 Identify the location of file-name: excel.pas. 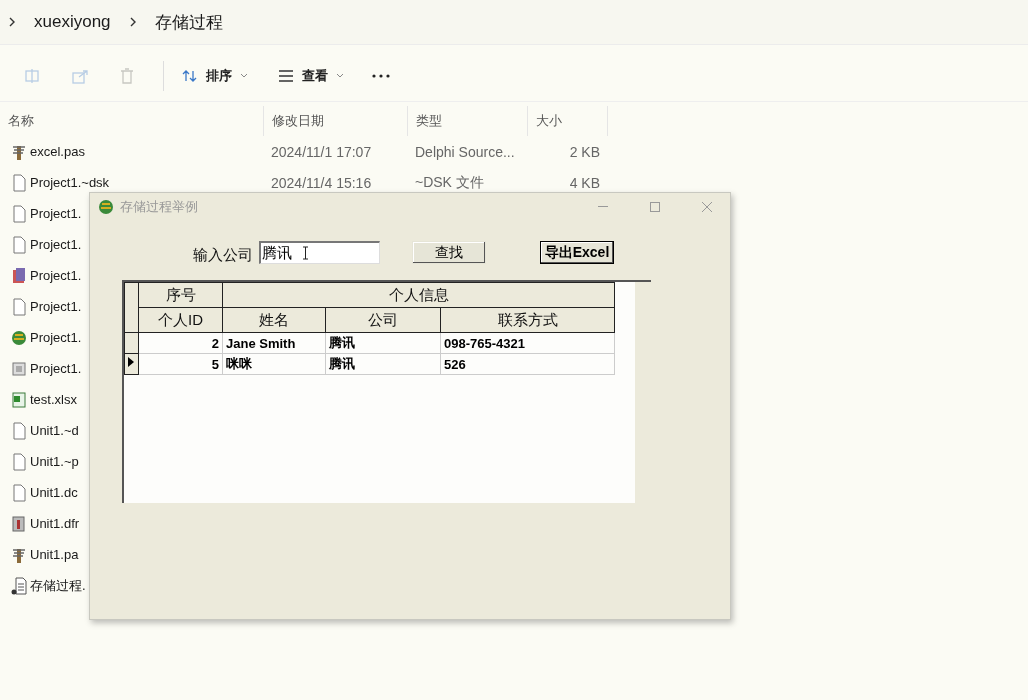
(57, 151).